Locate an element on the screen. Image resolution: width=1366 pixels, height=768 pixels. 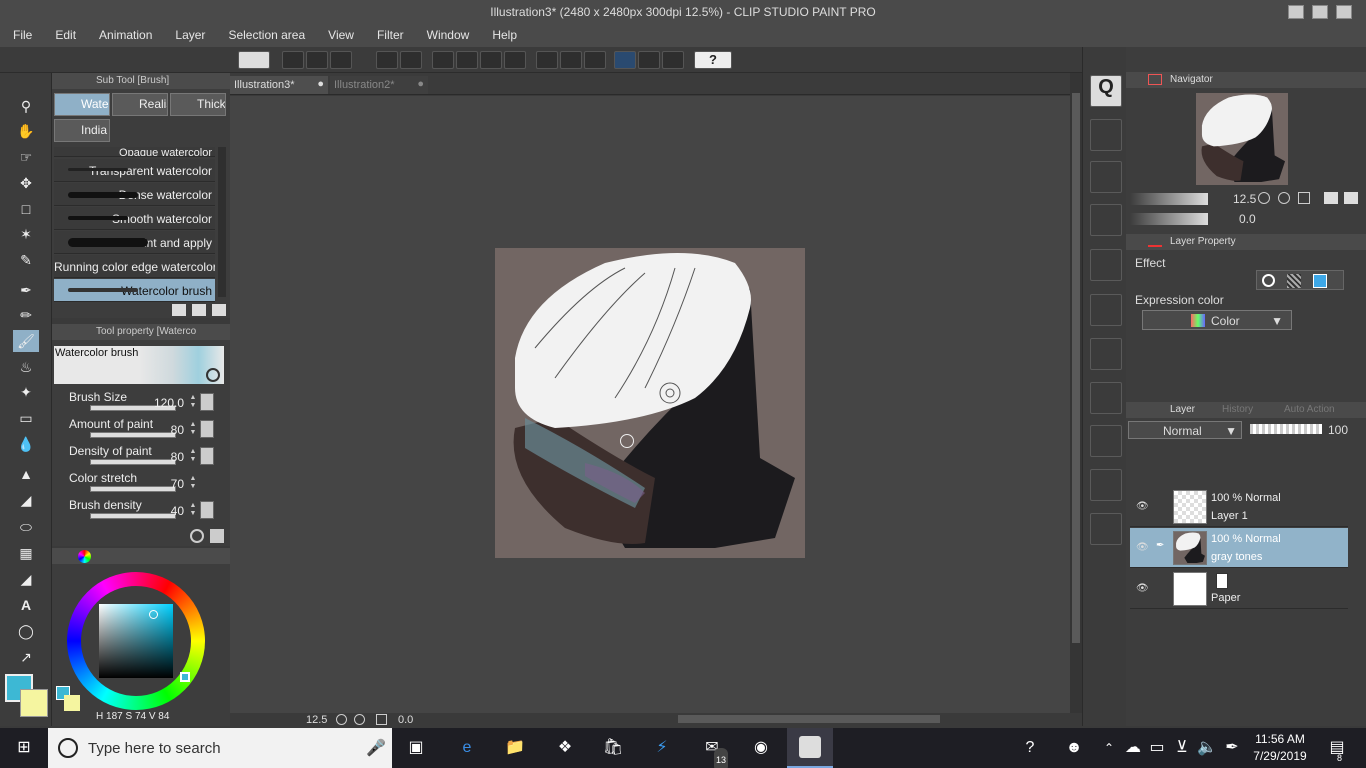
effect-layer-color-icon is located at coordinates (1320, 281).